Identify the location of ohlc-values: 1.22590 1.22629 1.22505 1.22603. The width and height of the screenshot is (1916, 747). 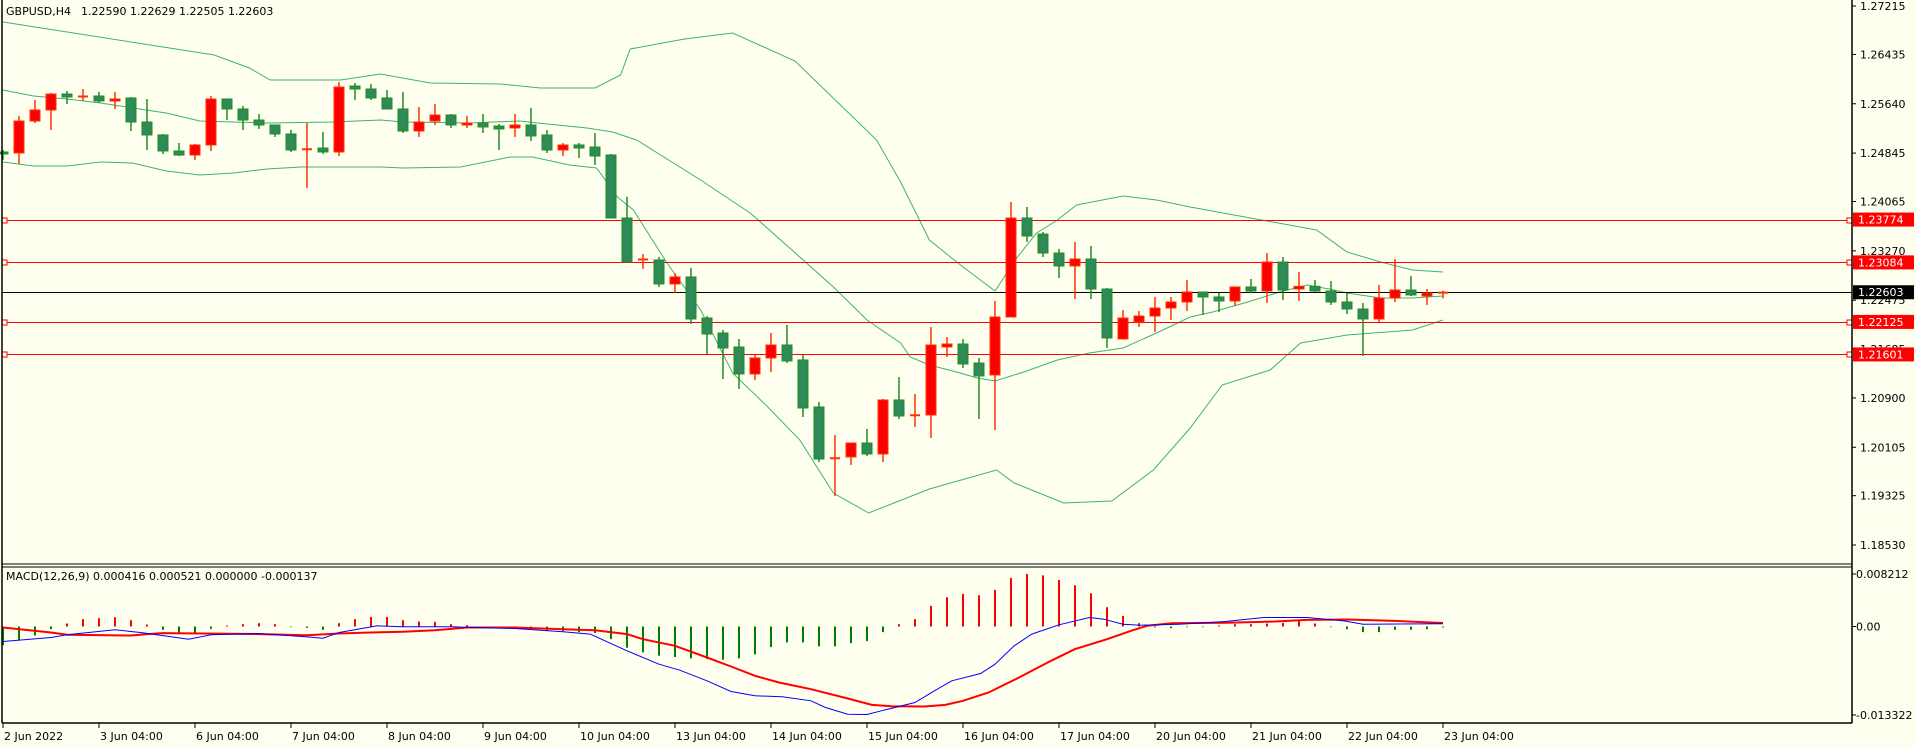
(177, 11).